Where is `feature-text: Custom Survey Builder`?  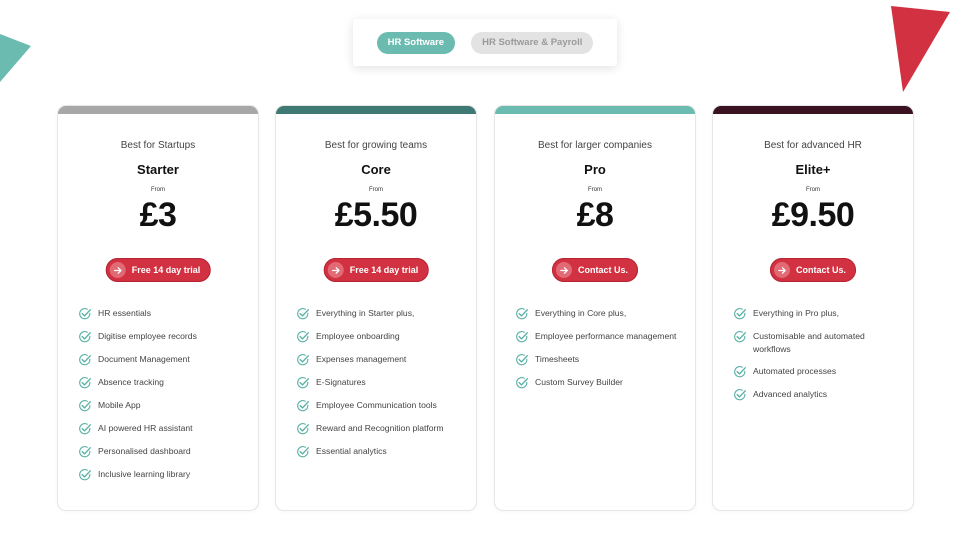 feature-text: Custom Survey Builder is located at coordinates (579, 382).